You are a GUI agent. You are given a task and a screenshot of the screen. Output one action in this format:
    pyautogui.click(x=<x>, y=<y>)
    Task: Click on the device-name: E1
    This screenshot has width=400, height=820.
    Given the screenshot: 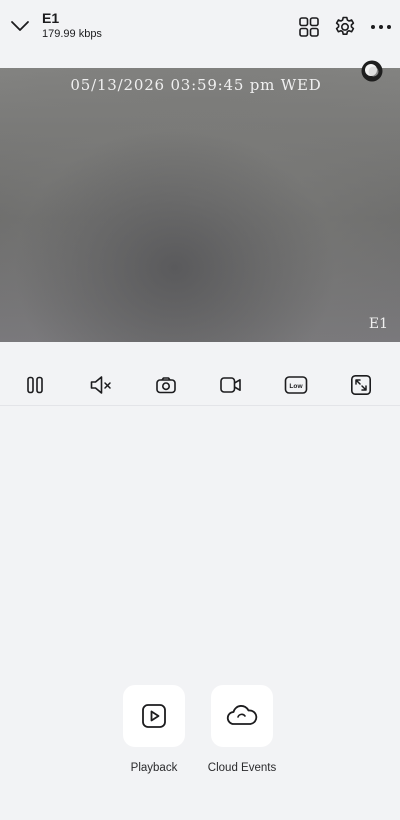 What is the action you would take?
    pyautogui.click(x=51, y=18)
    